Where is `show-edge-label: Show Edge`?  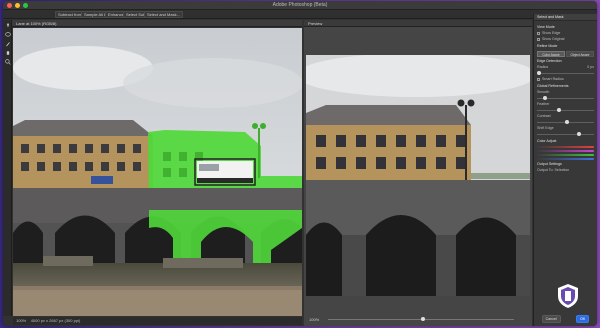
show-edge-label: Show Edge is located at coordinates (551, 33).